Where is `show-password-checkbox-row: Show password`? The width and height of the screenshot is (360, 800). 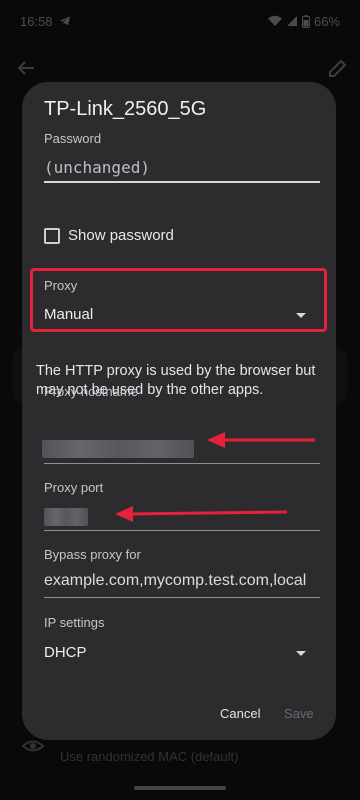 show-password-checkbox-row: Show password is located at coordinates (109, 235).